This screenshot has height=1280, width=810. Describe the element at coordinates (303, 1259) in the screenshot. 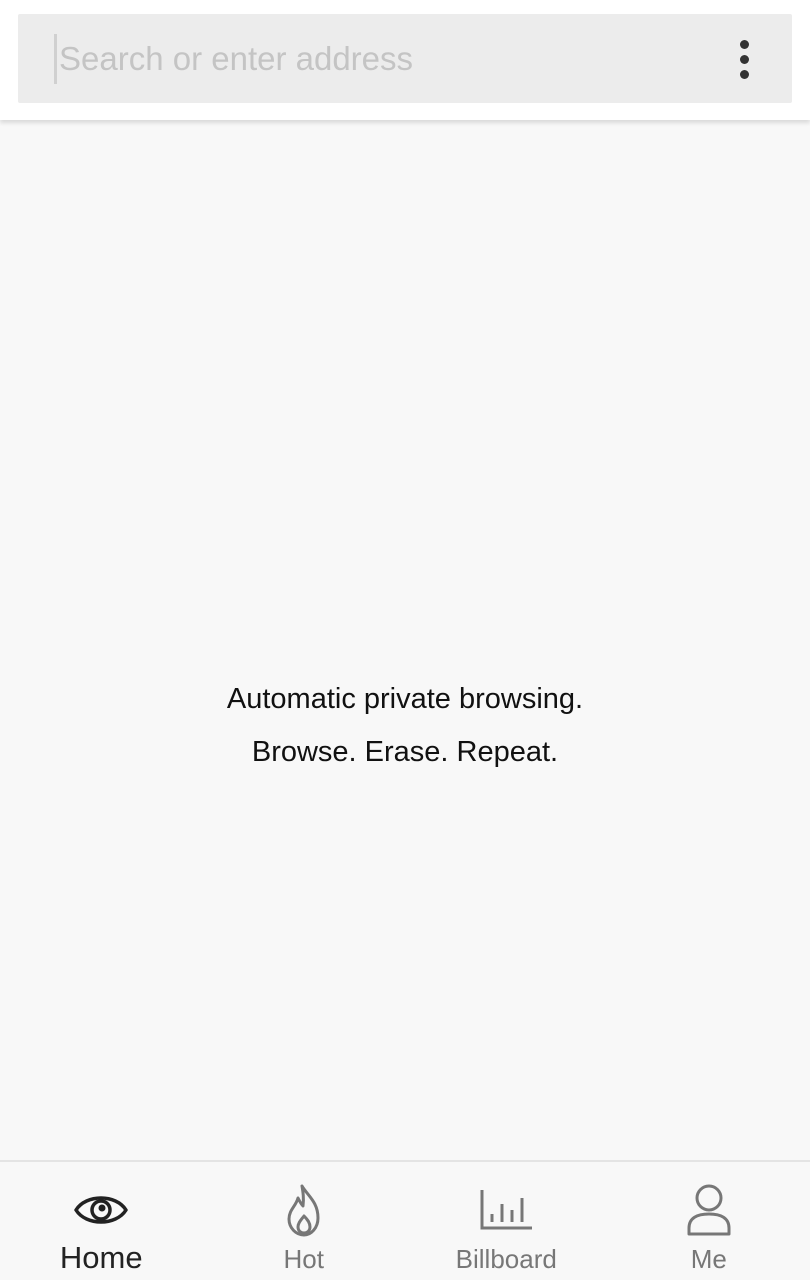

I see `nav-label-hot: Hot` at that location.